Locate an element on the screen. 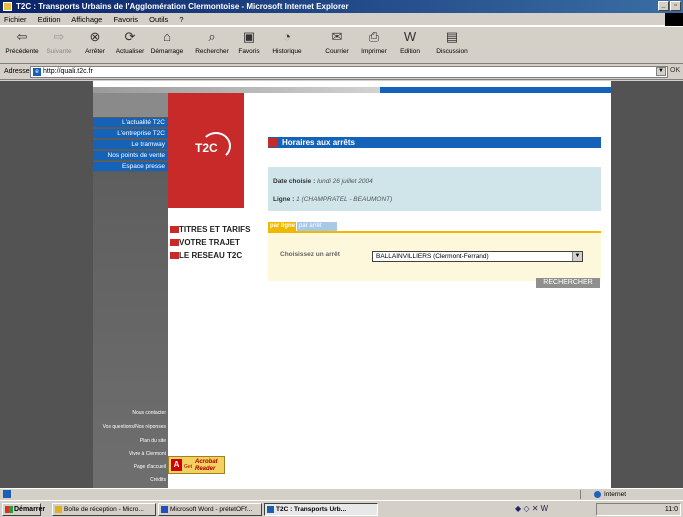 The width and height of the screenshot is (683, 517). footer-link-accueil: Page d'accueil is located at coordinates (129, 467).